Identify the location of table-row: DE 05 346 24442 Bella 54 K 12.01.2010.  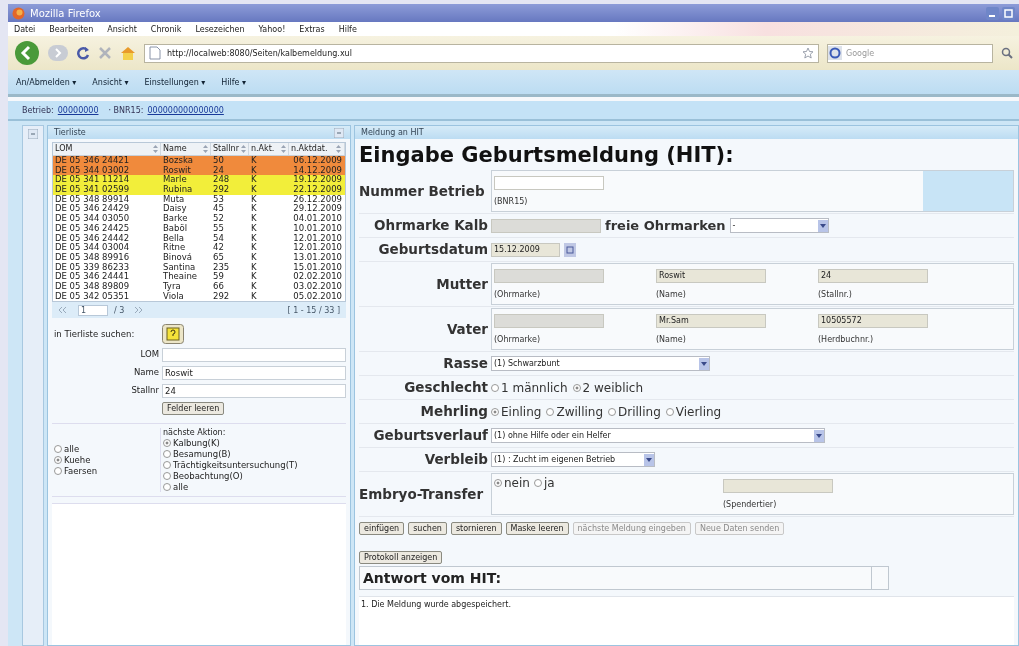
(199, 238).